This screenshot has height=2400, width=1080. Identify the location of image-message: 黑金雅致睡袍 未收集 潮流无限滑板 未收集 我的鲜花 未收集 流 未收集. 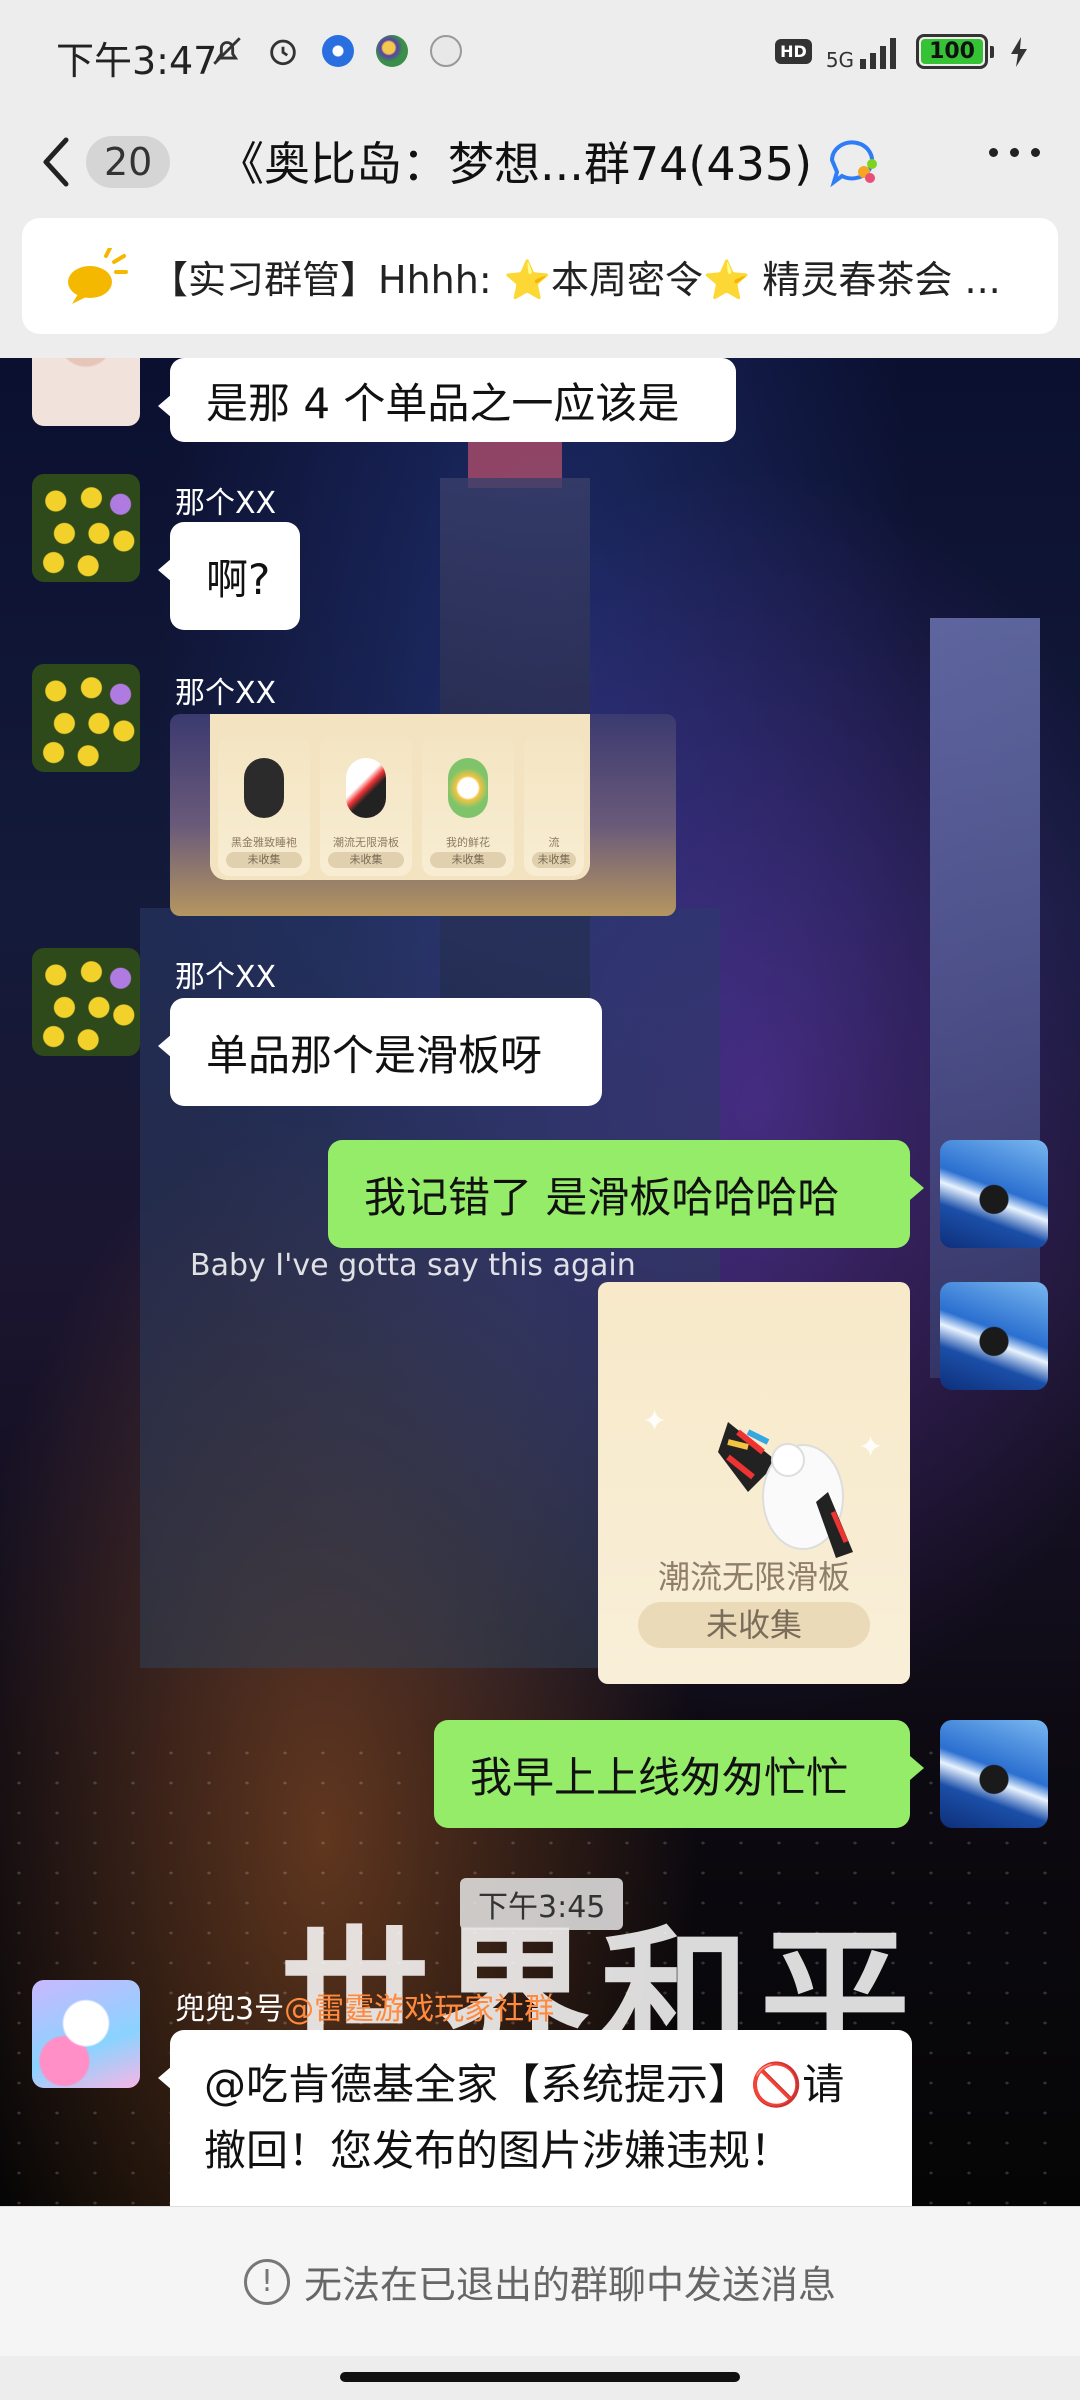
(423, 815).